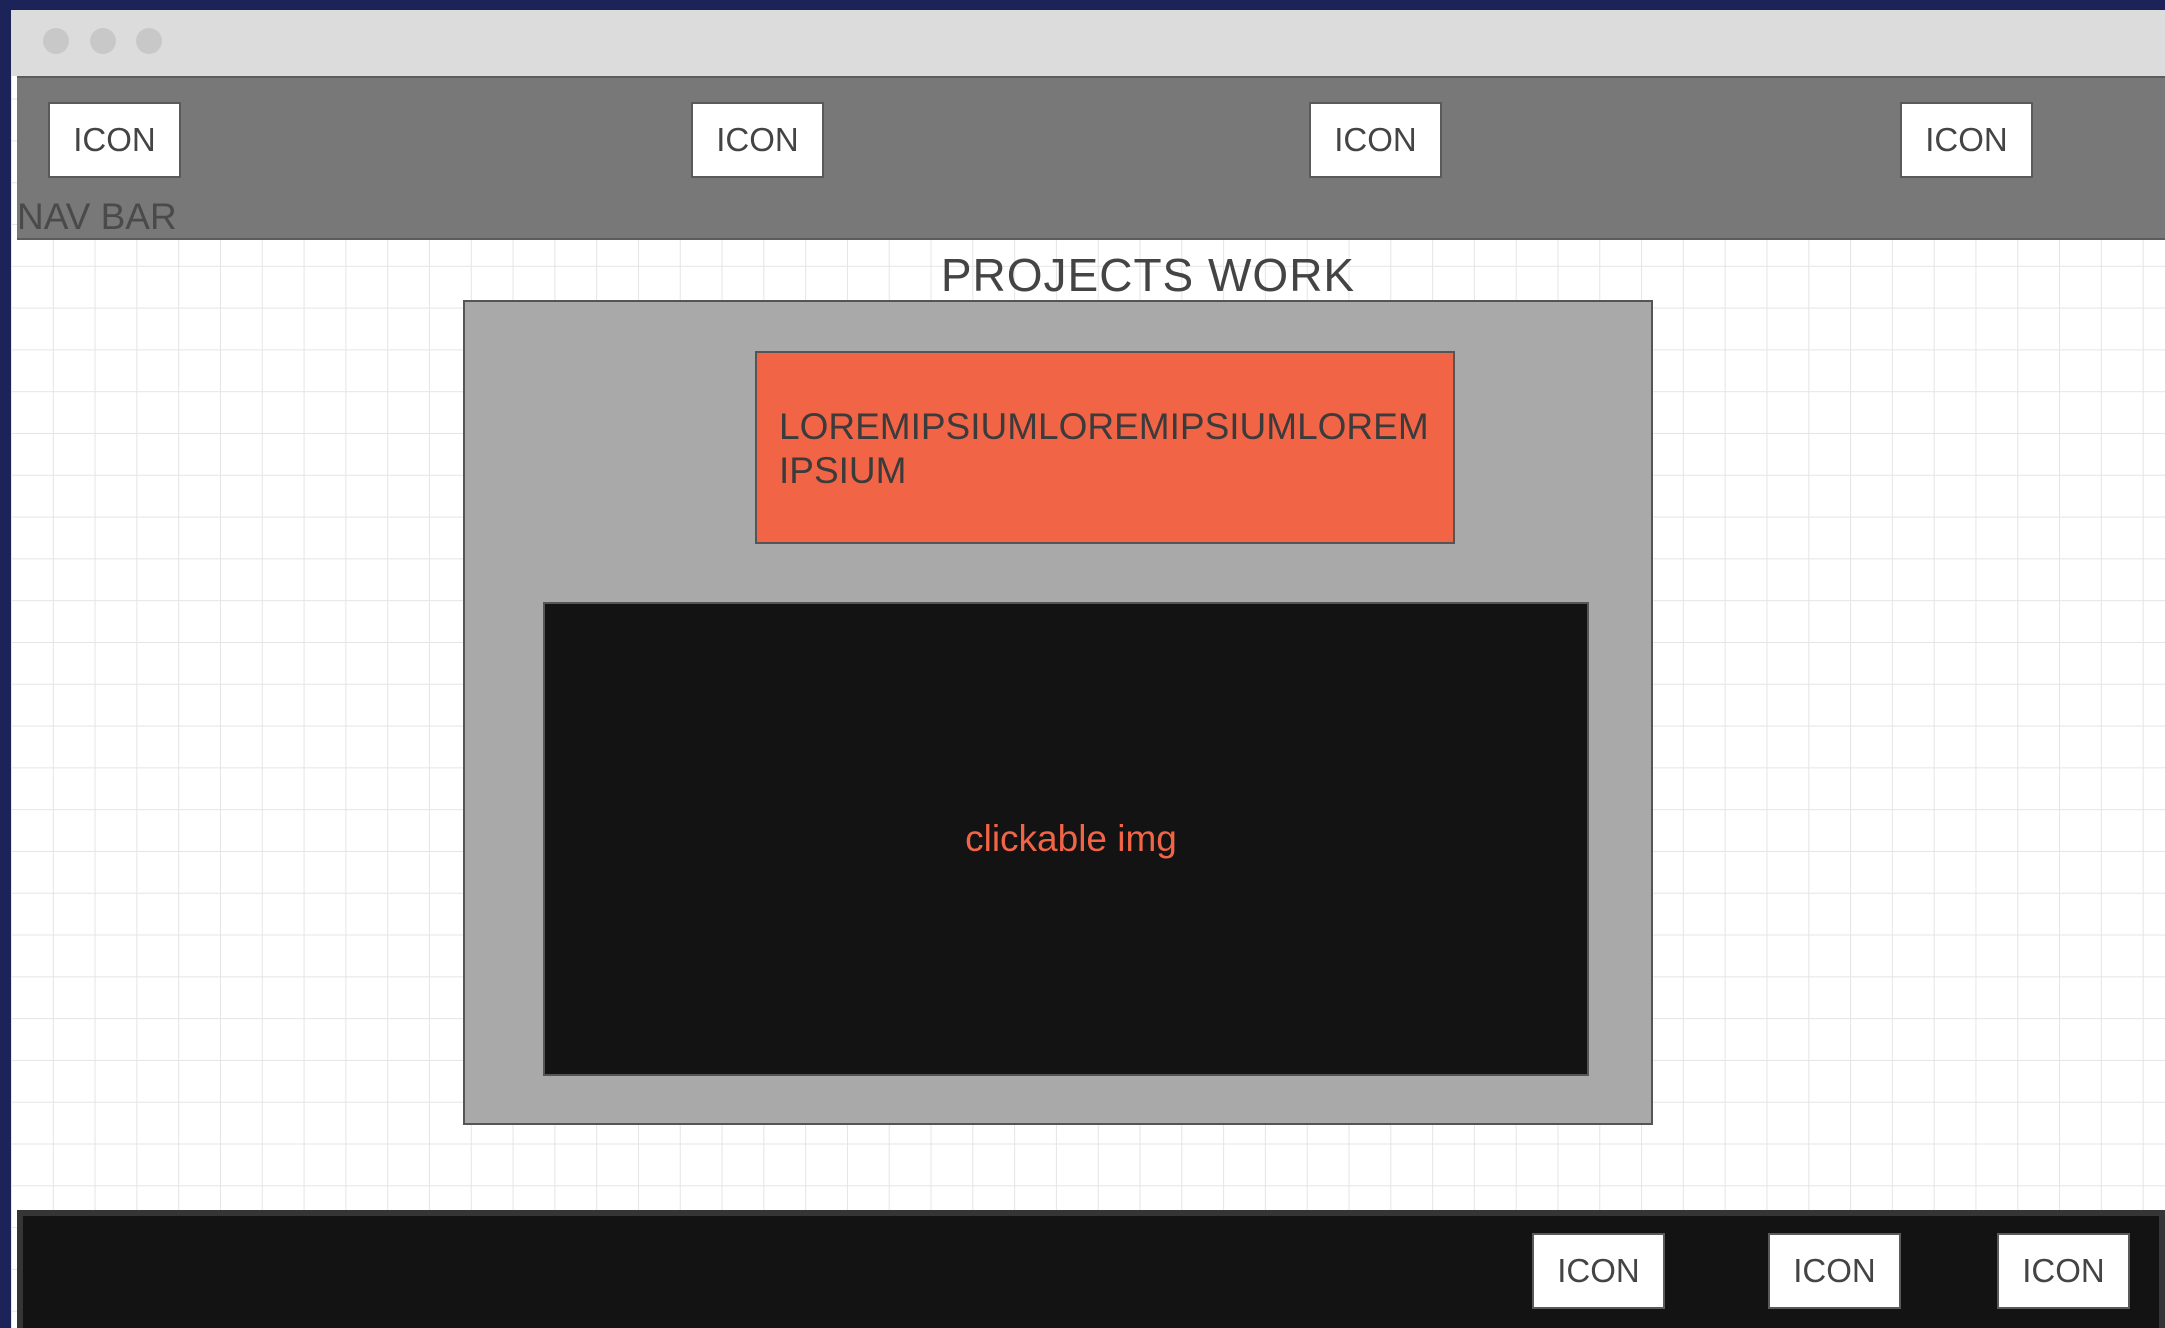 Image resolution: width=2165 pixels, height=1328 pixels. I want to click on project-description: LOREMIPSIUMLOREMIPSIUMLOREMIPSIUM, so click(1105, 447).